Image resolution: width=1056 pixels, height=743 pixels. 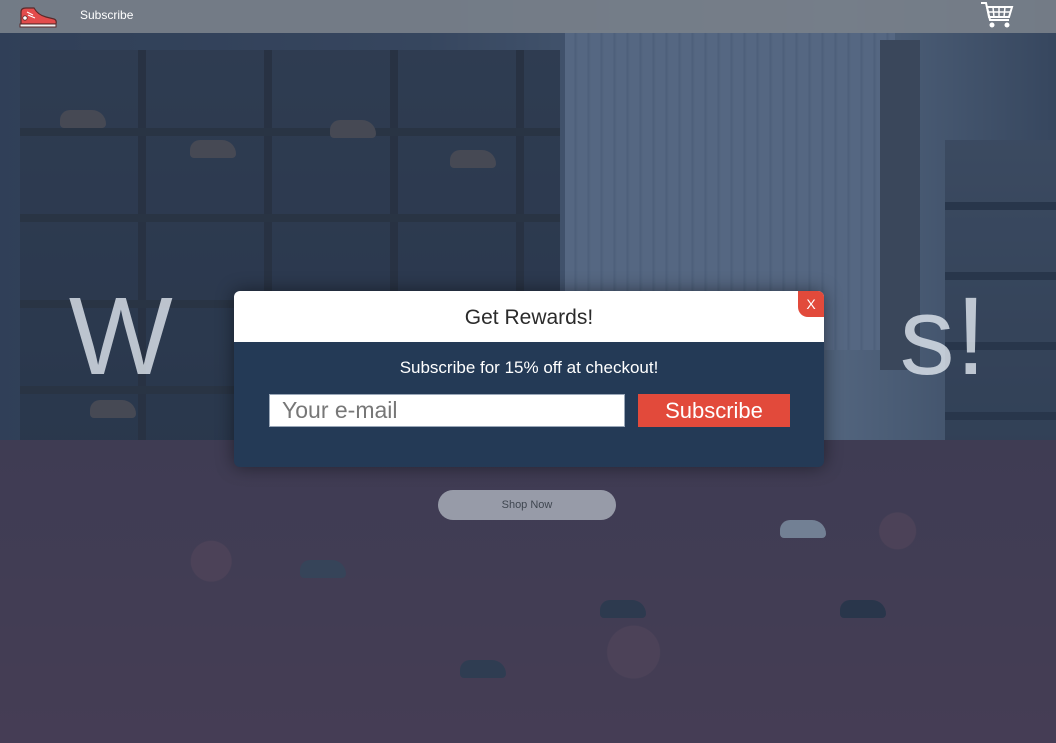 What do you see at coordinates (528, 16) in the screenshot?
I see `top-navbar: Subscribe` at bounding box center [528, 16].